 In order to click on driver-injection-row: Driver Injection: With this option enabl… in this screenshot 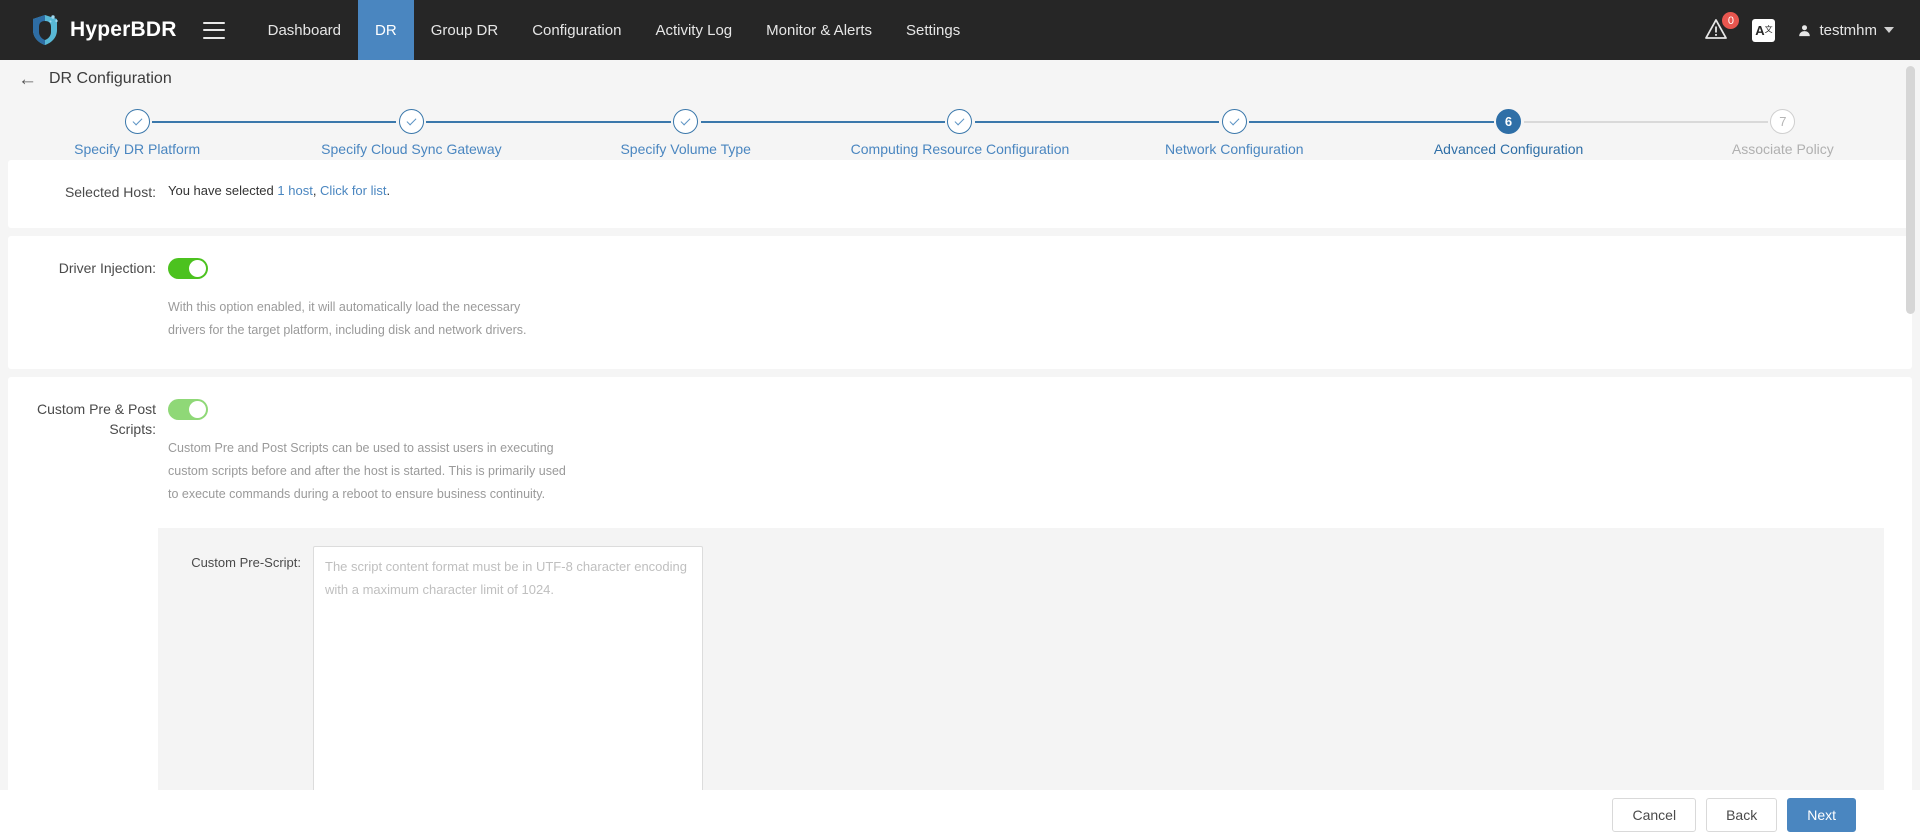, I will do `click(960, 300)`.